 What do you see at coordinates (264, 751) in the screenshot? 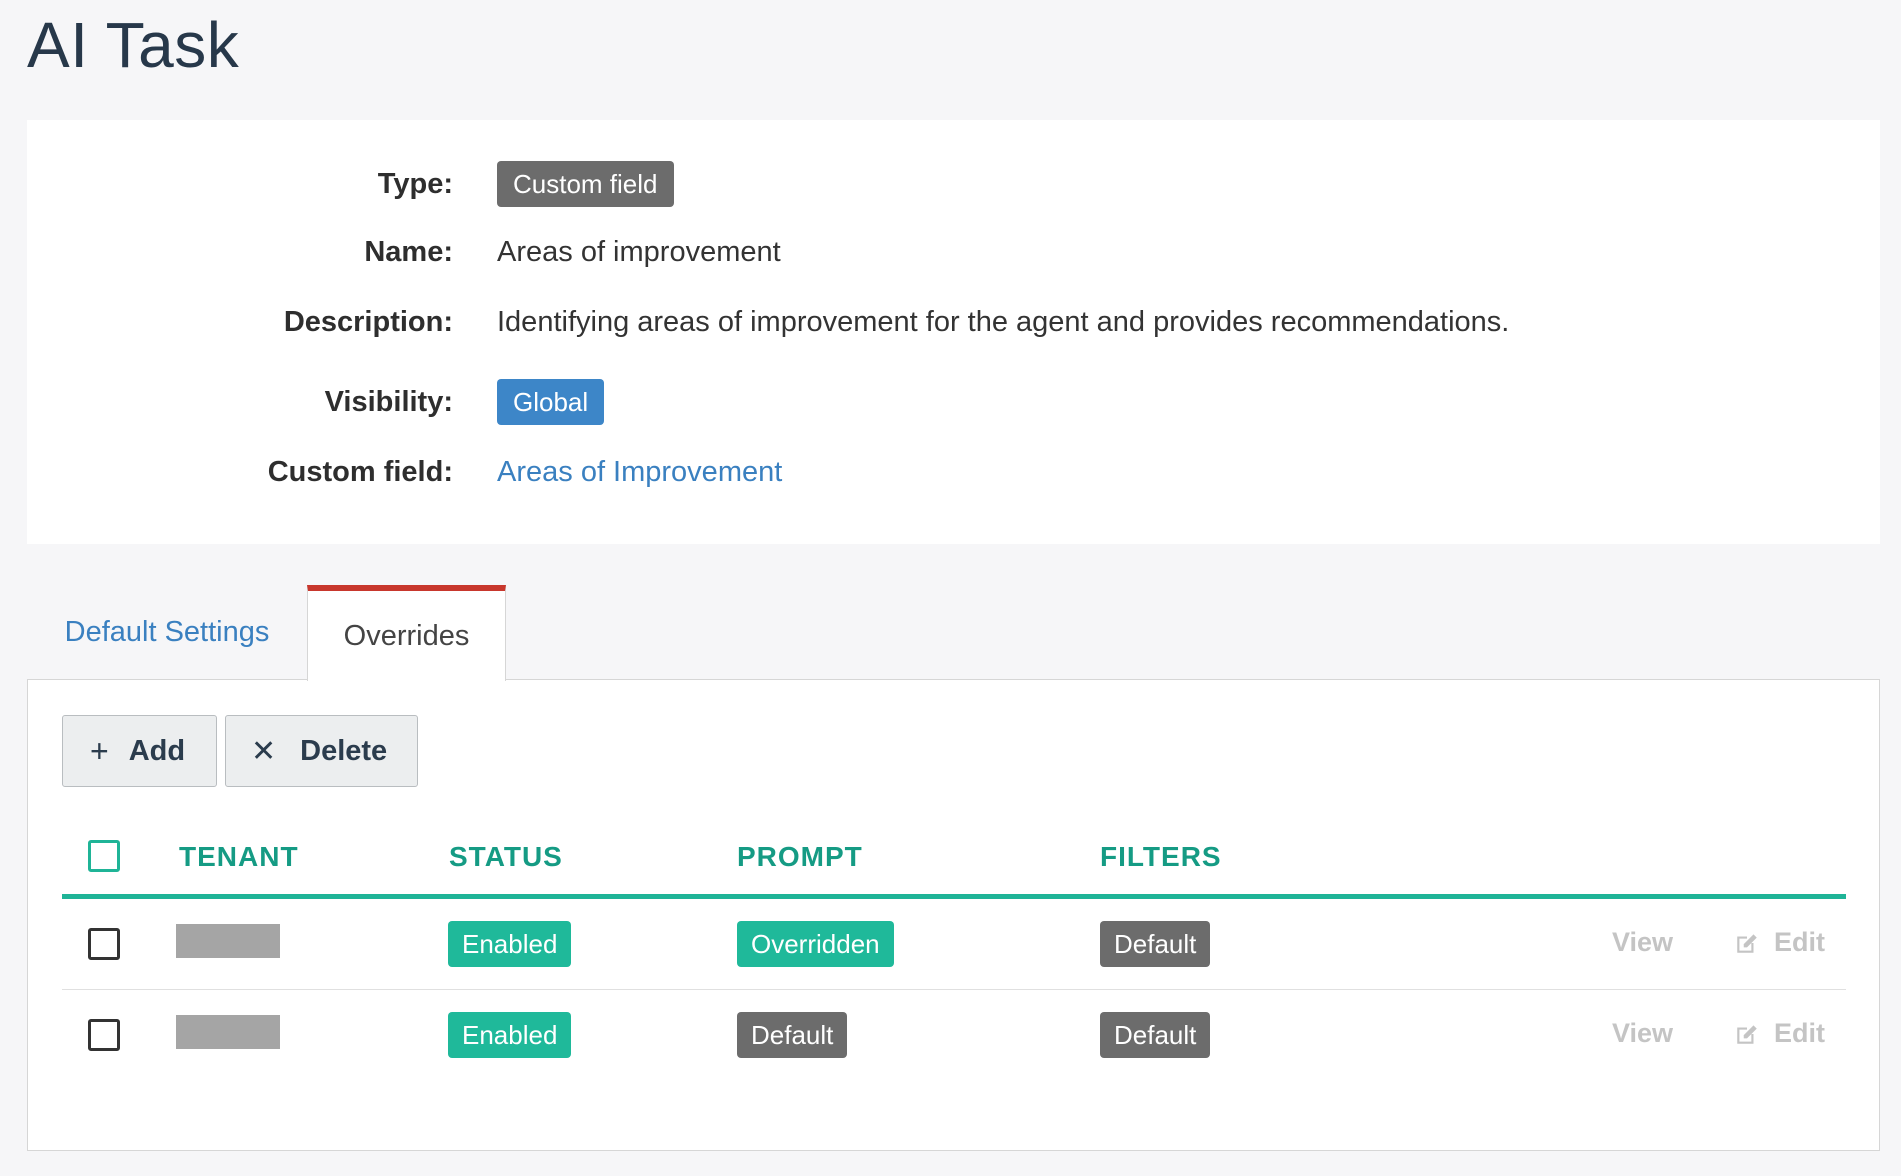
I see `close-icon: ✕` at bounding box center [264, 751].